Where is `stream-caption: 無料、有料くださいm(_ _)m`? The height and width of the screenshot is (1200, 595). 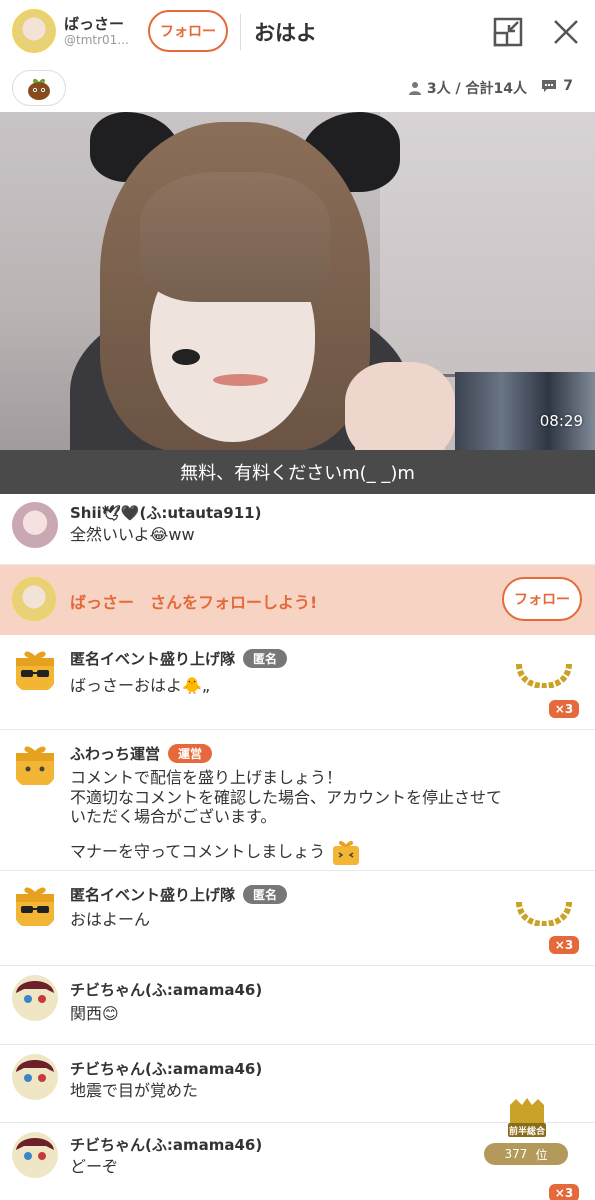
stream-caption: 無料、有料くださいm(_ _)m is located at coordinates (297, 472).